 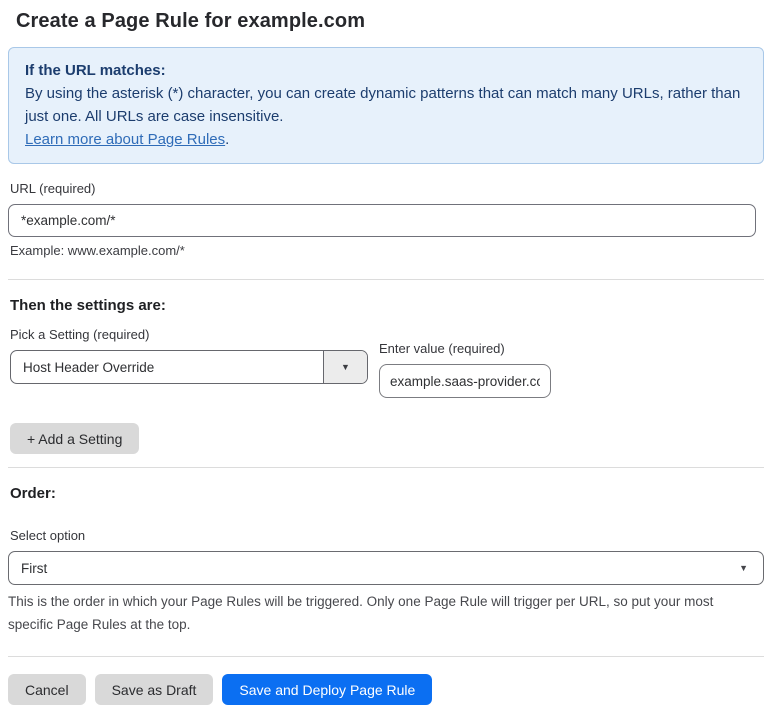 I want to click on url-input, so click(x=382, y=220).